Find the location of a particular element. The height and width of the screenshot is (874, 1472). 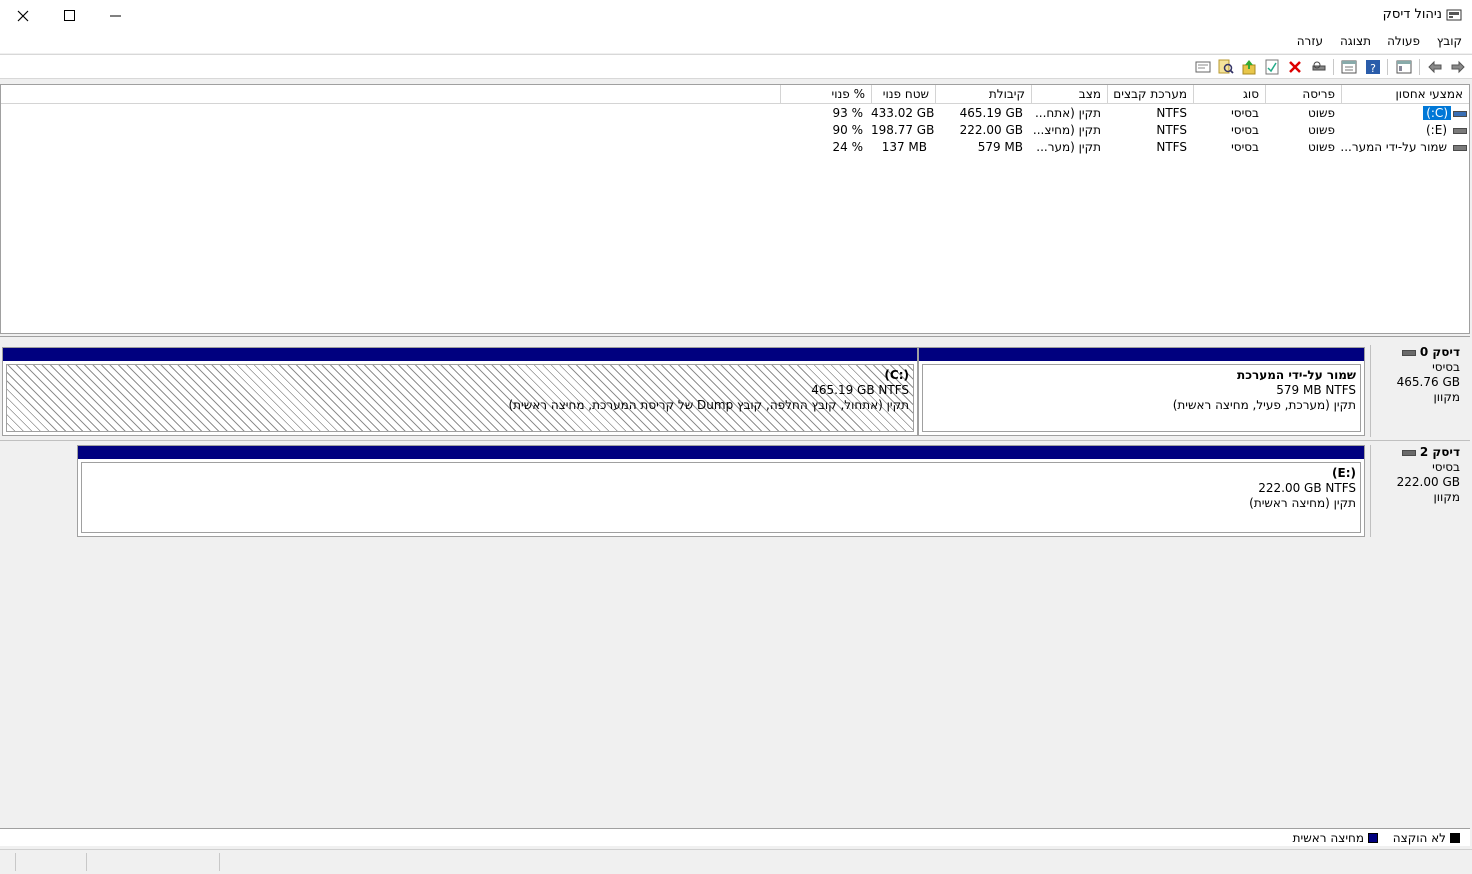

disk-0-size: 465.76 GB is located at coordinates (1428, 382).